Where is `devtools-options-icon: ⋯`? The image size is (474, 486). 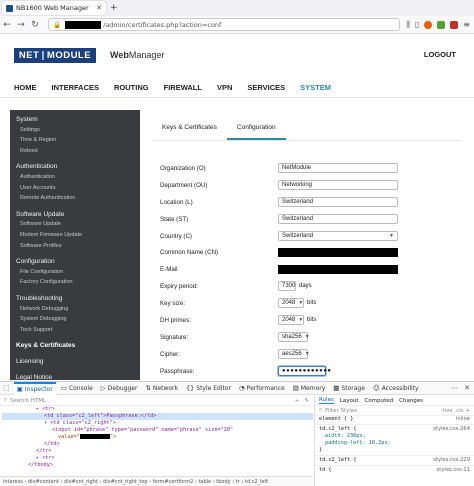 devtools-options-icon: ⋯ is located at coordinates (454, 388).